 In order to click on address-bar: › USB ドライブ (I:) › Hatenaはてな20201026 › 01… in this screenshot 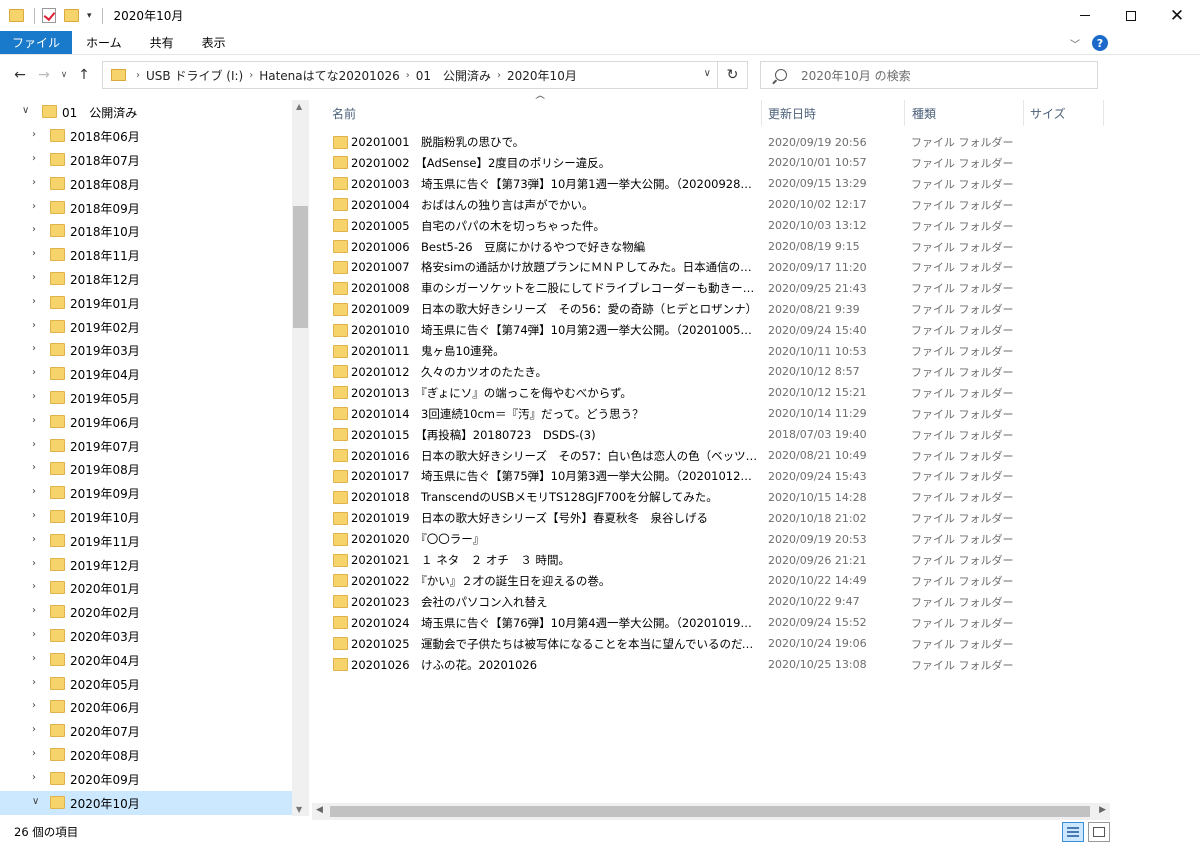, I will do `click(410, 75)`.